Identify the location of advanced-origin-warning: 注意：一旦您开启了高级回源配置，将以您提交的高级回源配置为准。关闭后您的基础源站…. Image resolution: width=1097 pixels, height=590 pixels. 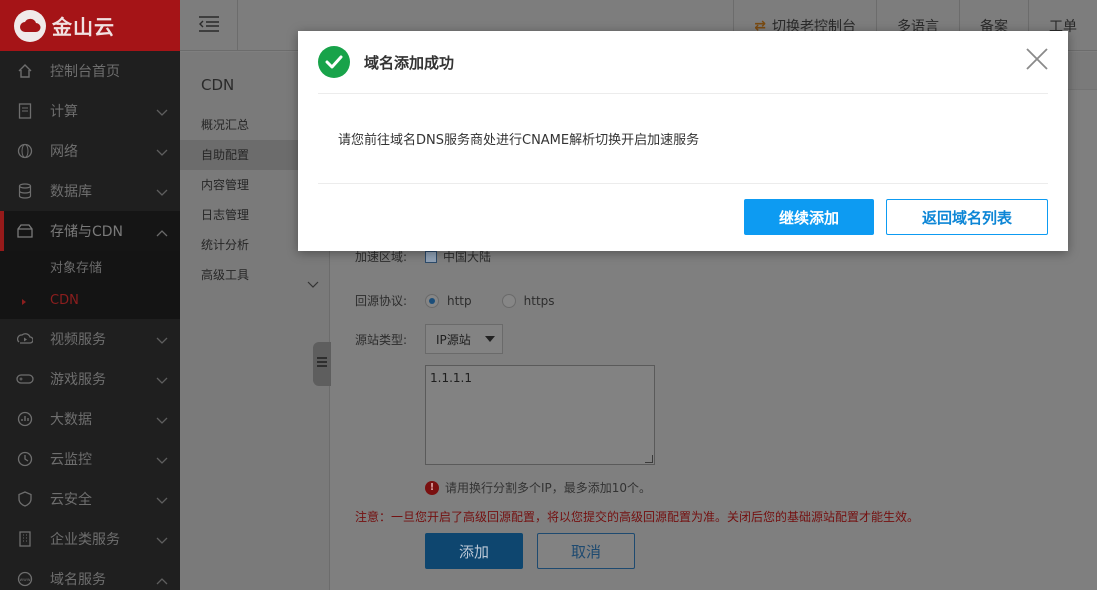
(637, 517).